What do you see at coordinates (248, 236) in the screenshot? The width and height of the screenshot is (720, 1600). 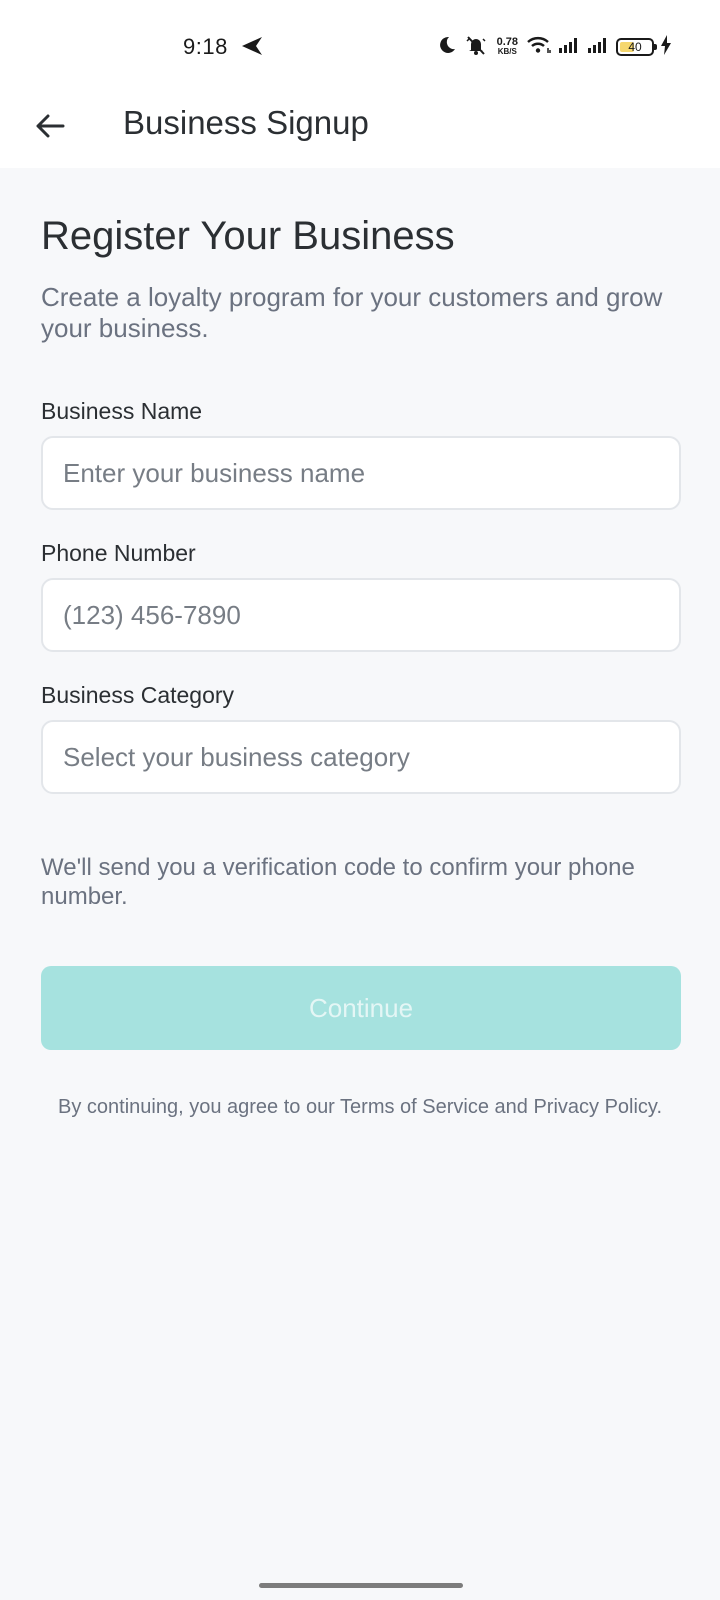 I see `register-heading: Register Your Business` at bounding box center [248, 236].